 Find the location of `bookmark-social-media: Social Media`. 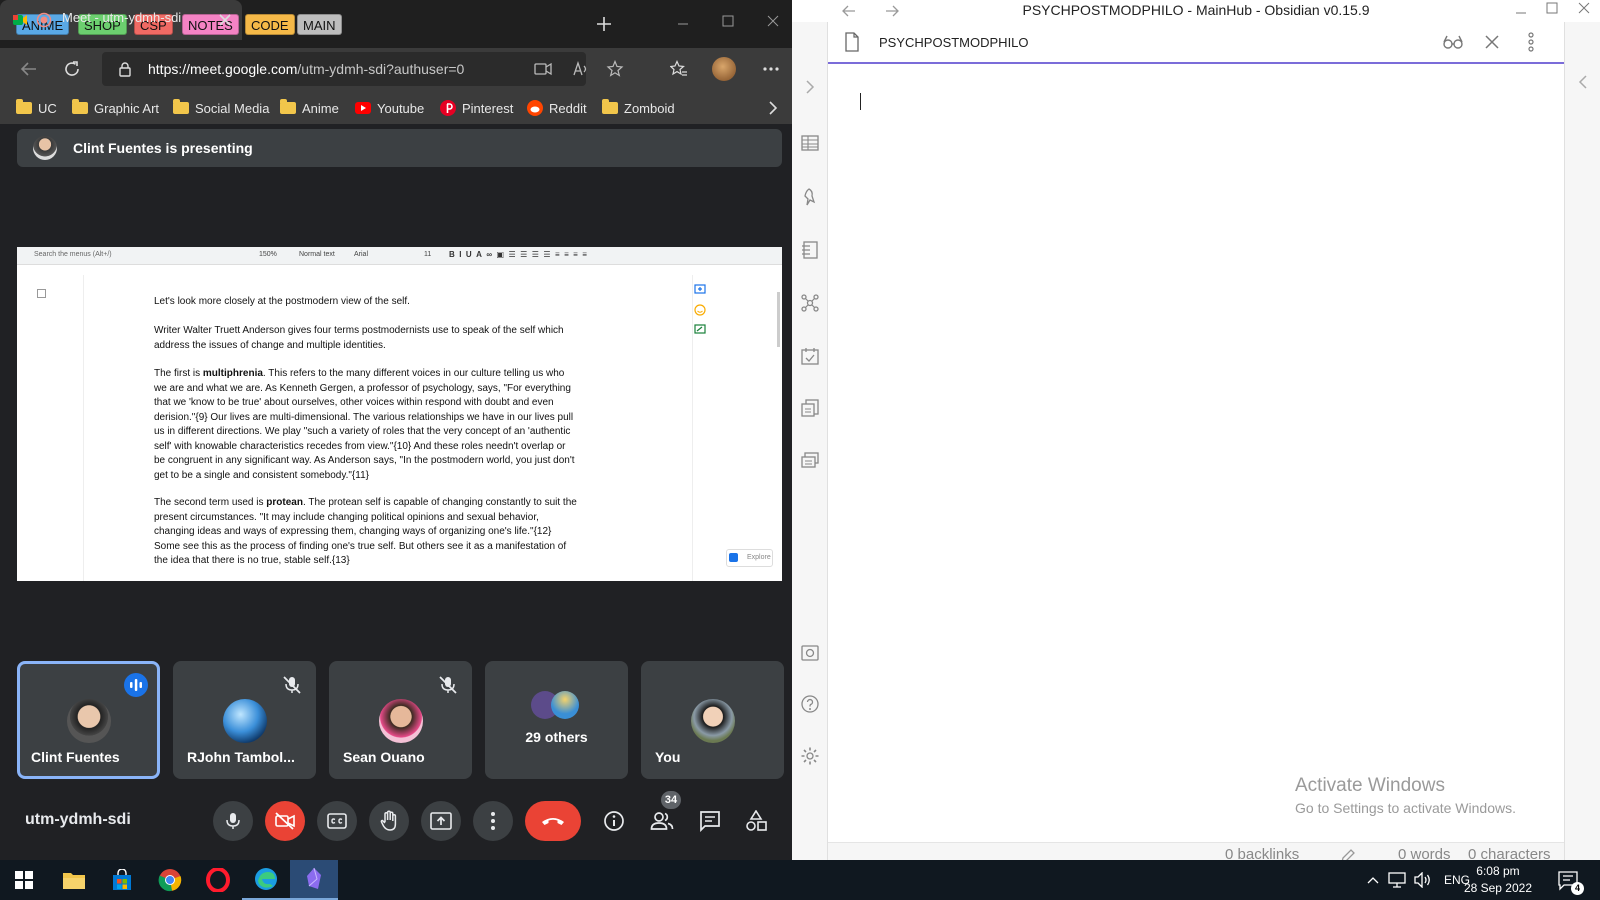

bookmark-social-media: Social Media is located at coordinates (221, 108).